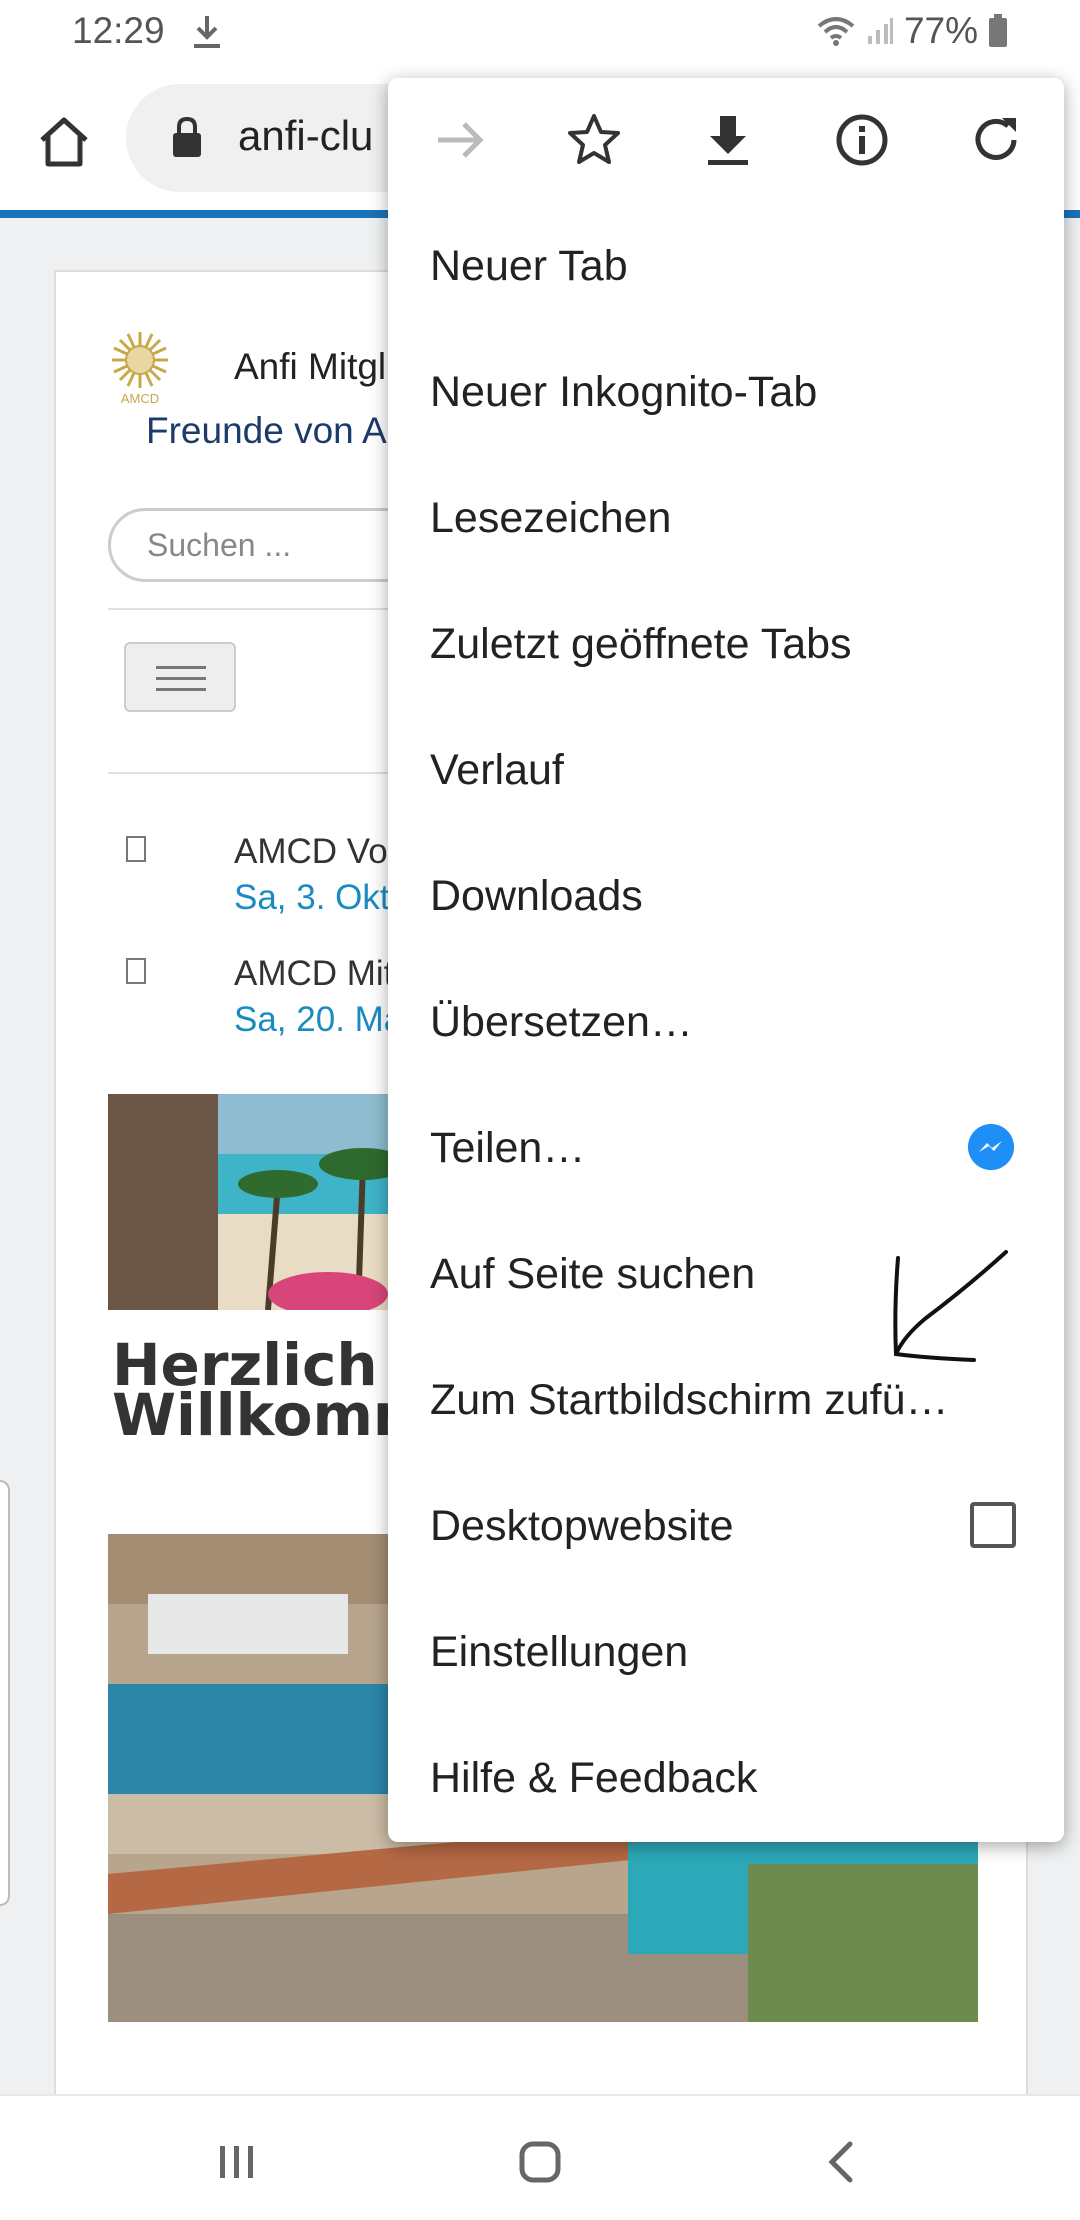 The image size is (1080, 2220). What do you see at coordinates (880, 31) in the screenshot?
I see `signal-icon` at bounding box center [880, 31].